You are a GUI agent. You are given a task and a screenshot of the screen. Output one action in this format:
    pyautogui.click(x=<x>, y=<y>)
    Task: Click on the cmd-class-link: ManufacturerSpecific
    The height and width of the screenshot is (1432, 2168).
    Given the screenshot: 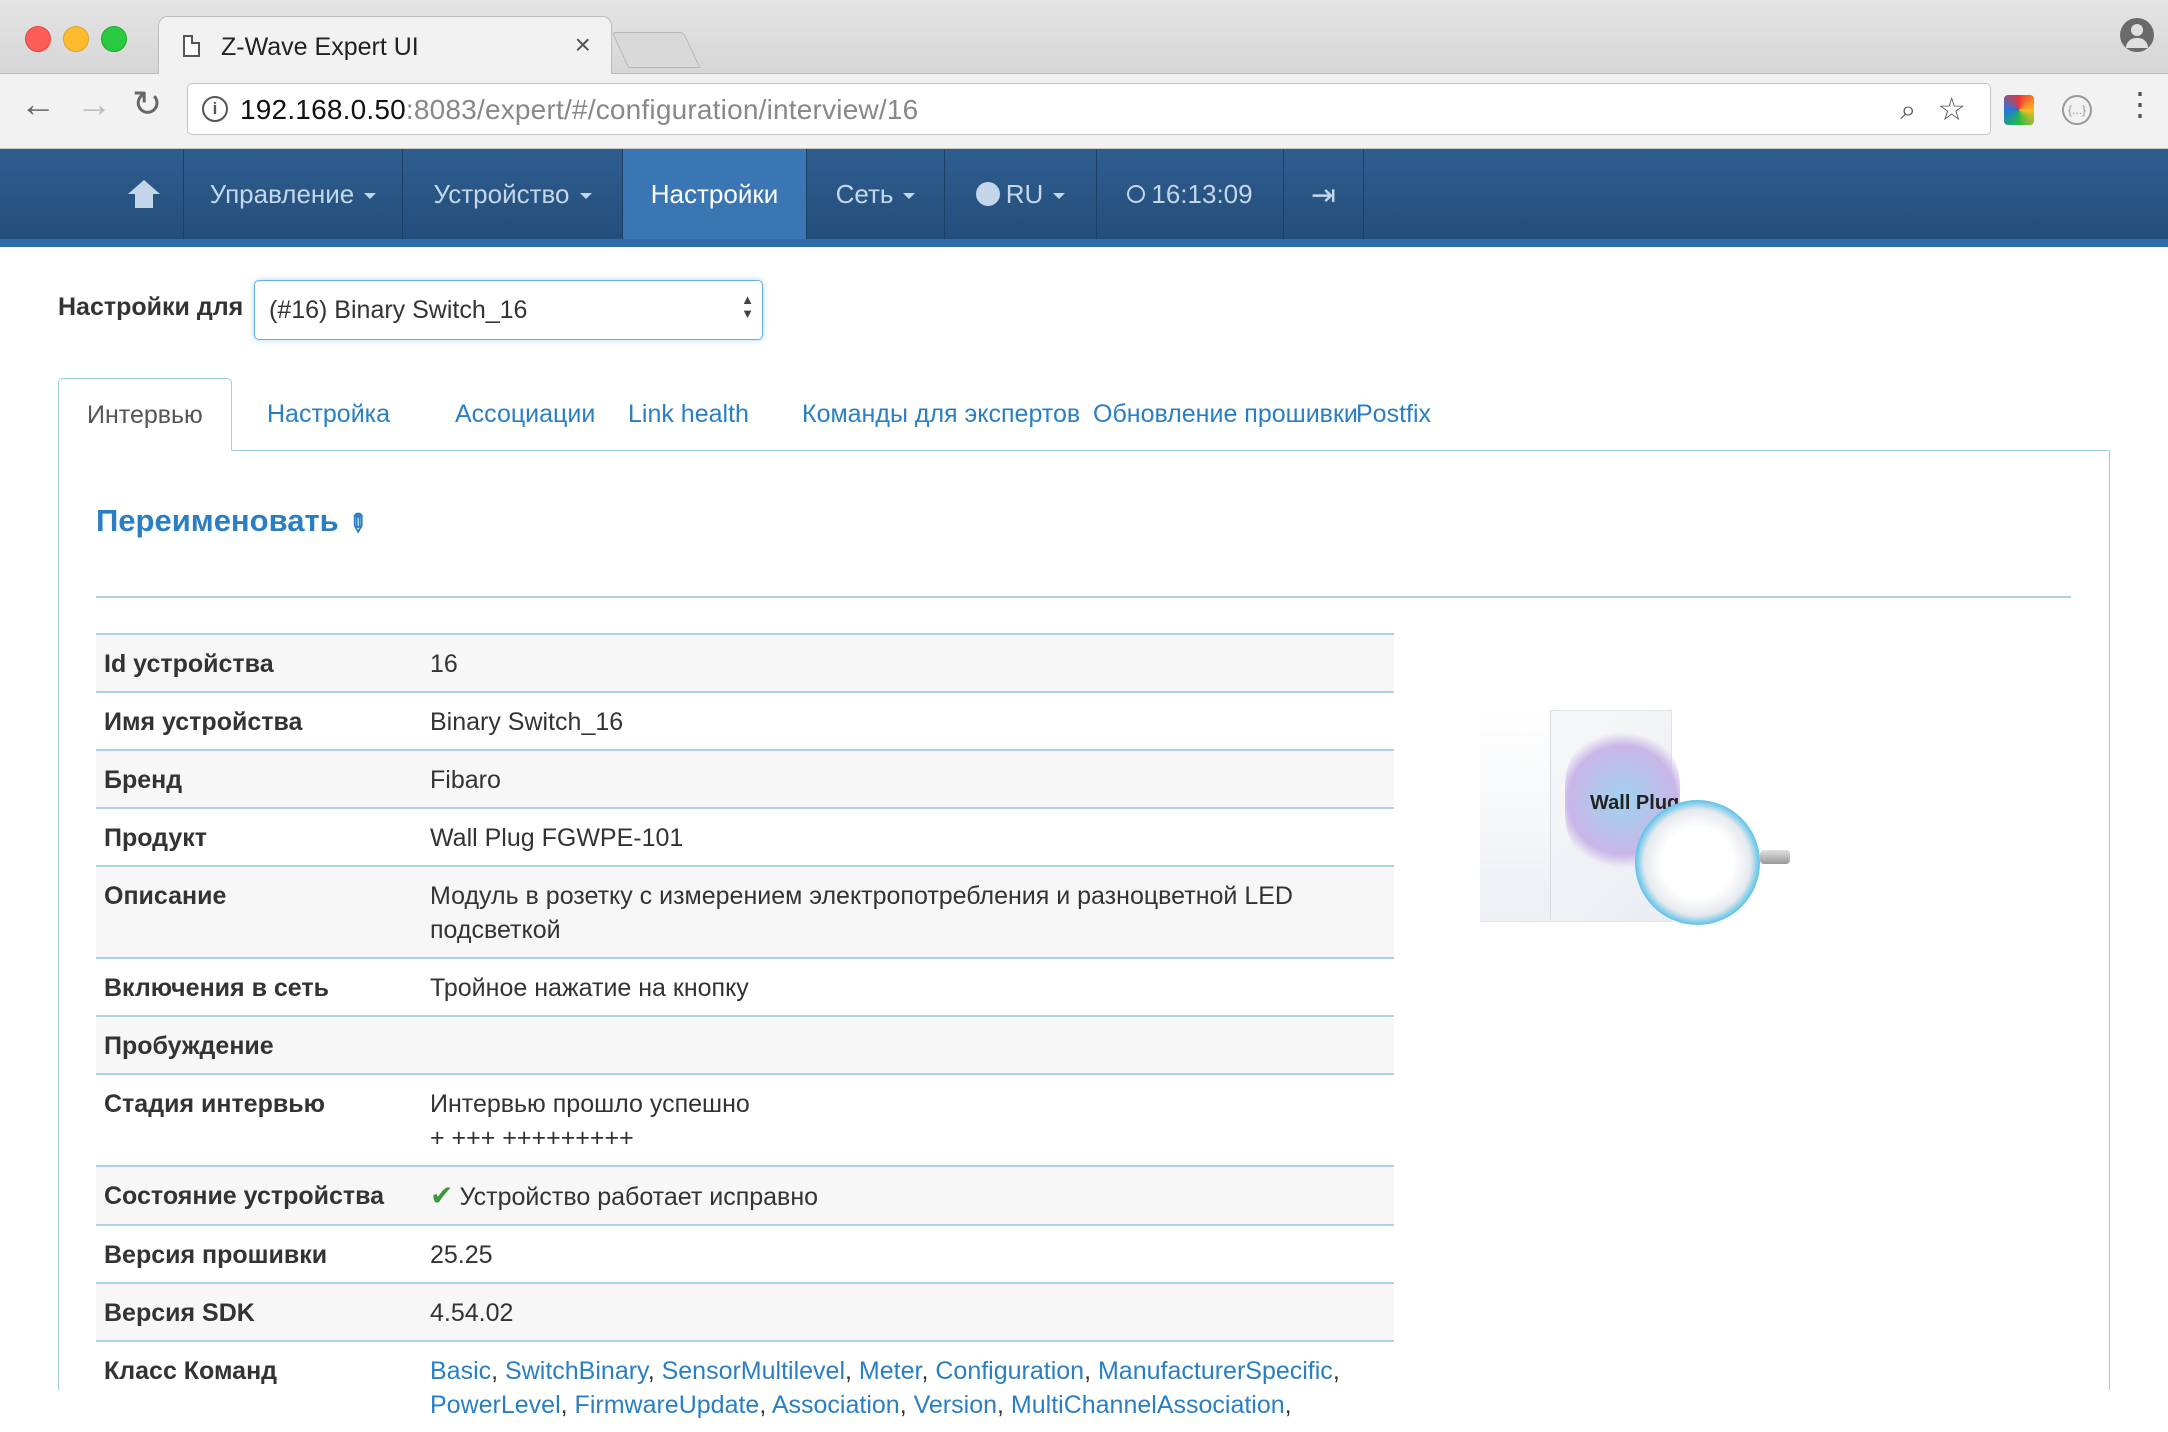 What is the action you would take?
    pyautogui.click(x=1215, y=1371)
    